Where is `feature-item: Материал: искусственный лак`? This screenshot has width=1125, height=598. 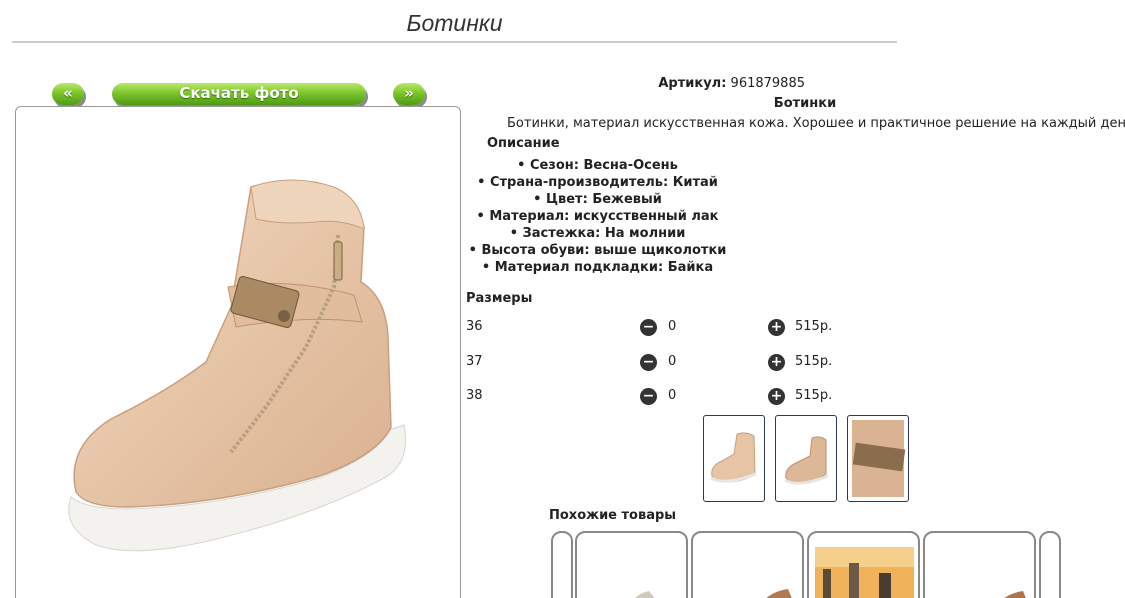 feature-item: Материал: искусственный лак is located at coordinates (597, 216).